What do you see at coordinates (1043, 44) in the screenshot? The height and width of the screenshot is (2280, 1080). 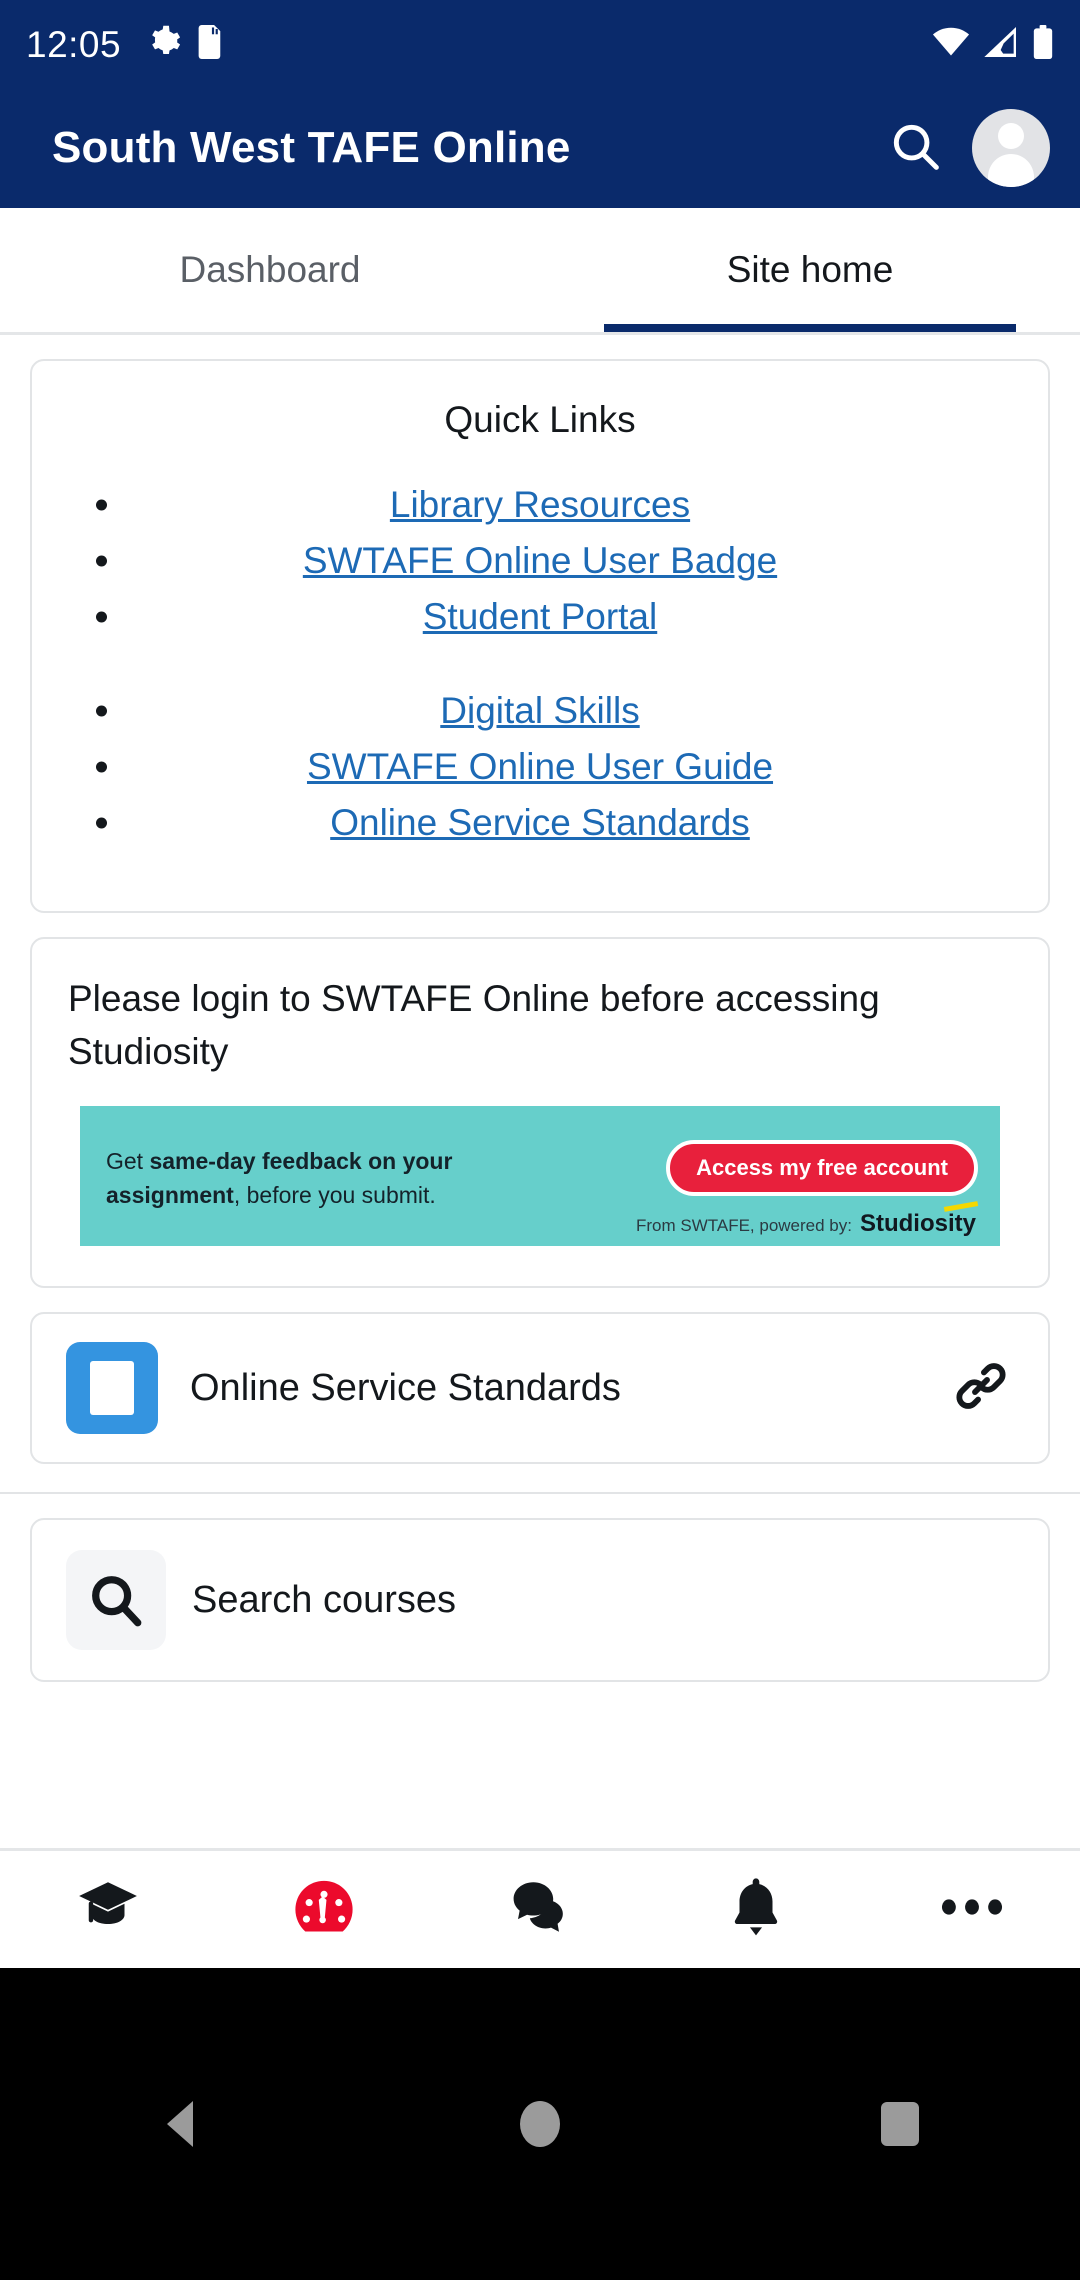 I see `battery-full-icon` at bounding box center [1043, 44].